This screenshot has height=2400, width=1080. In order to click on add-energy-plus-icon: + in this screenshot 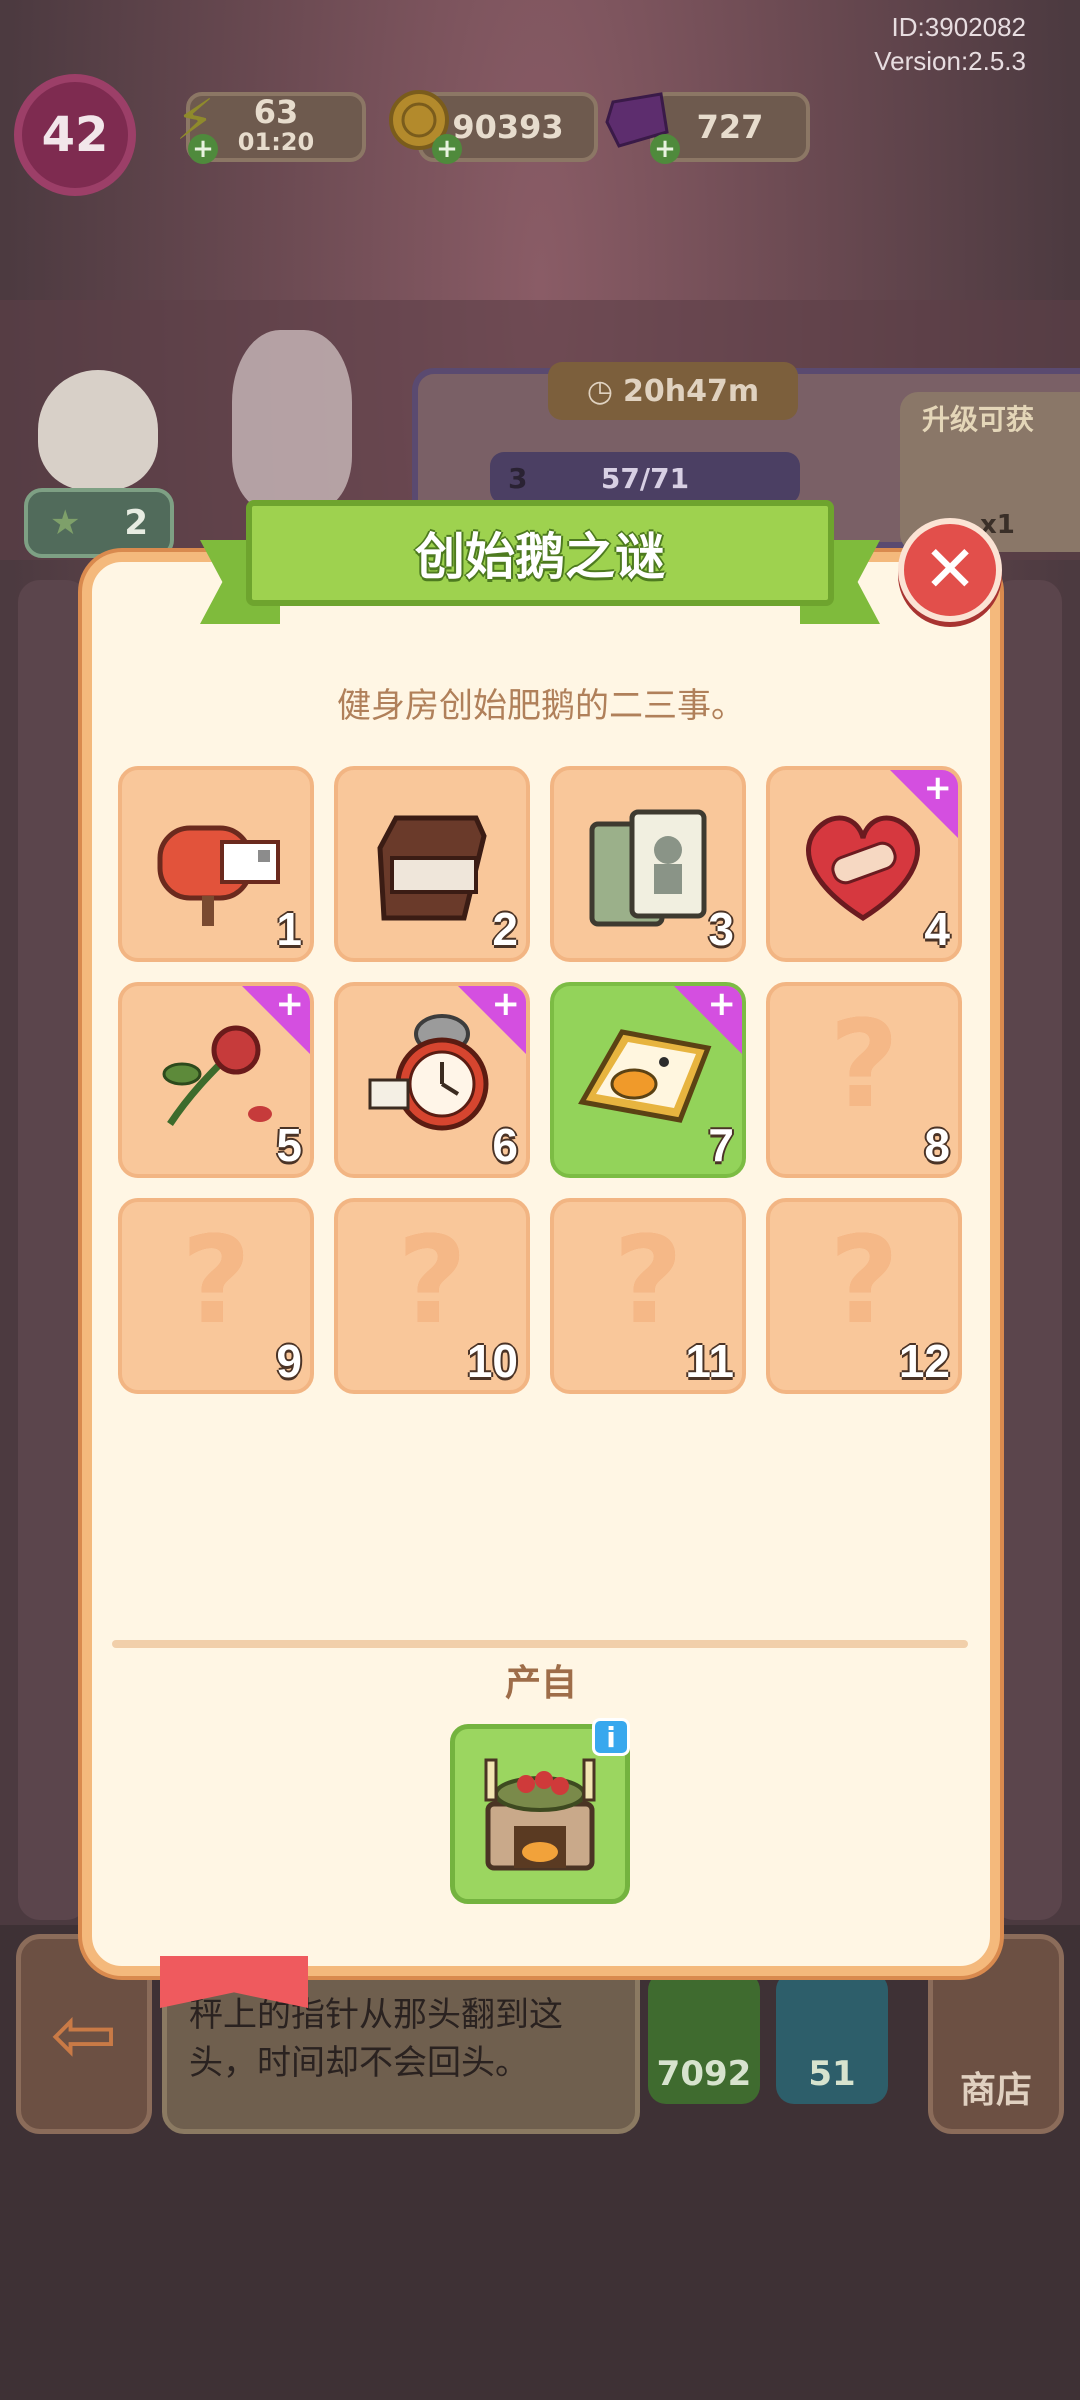, I will do `click(203, 149)`.